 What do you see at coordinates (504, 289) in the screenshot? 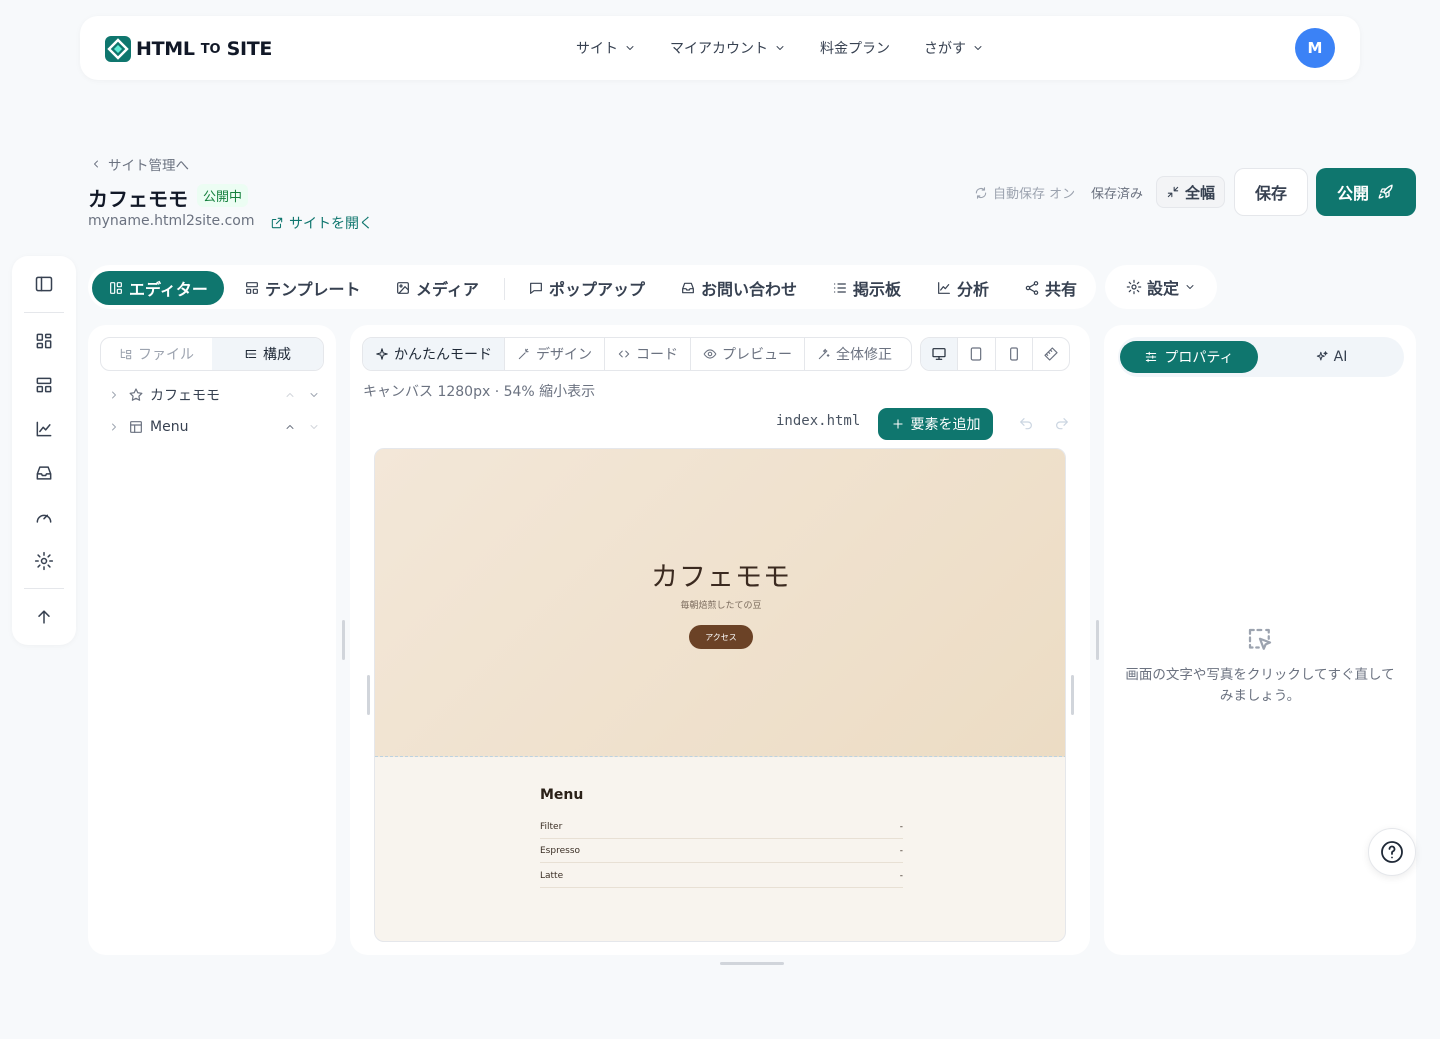
I see `tab-divider` at bounding box center [504, 289].